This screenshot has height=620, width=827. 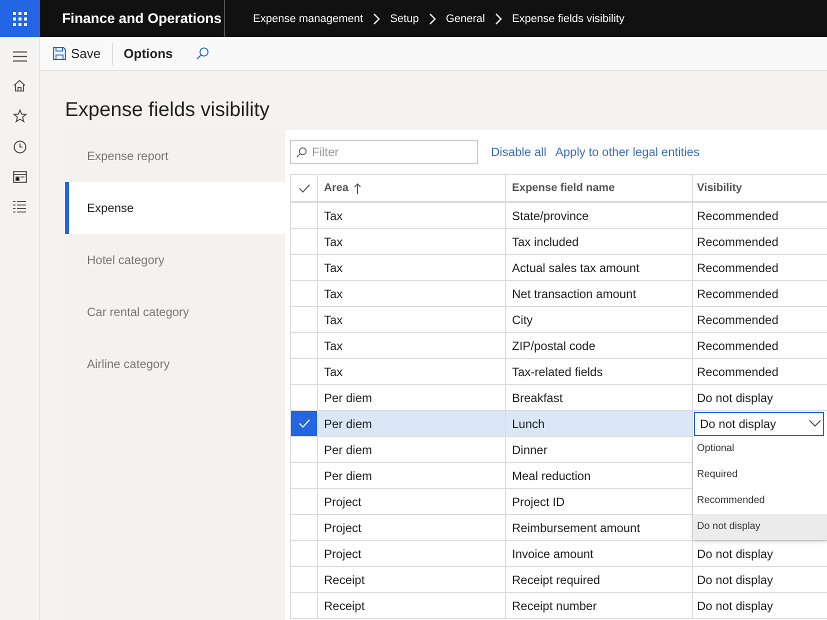 What do you see at coordinates (530, 449) in the screenshot?
I see `table-cell: Dinner` at bounding box center [530, 449].